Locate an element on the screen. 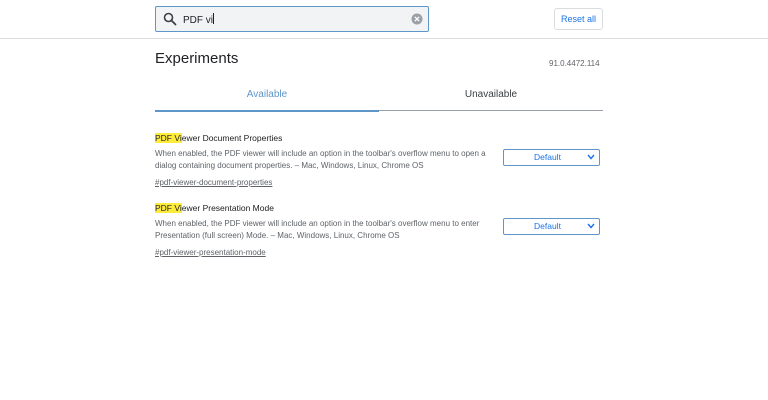 The height and width of the screenshot is (400, 768). experiment-title-rest: ewer Document Properties is located at coordinates (232, 138).